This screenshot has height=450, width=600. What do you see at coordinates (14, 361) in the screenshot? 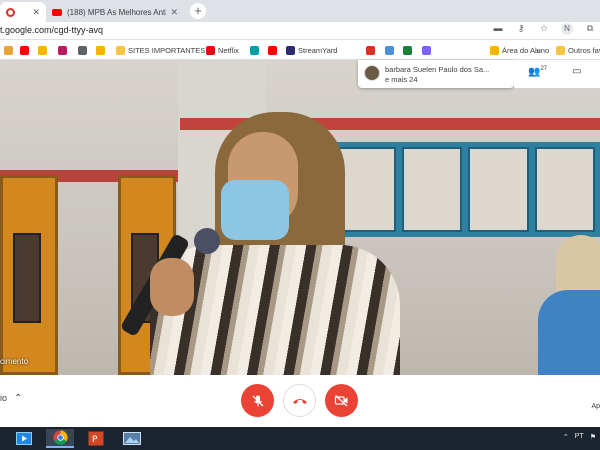
I see `speaker-name-caption: cimento` at bounding box center [14, 361].